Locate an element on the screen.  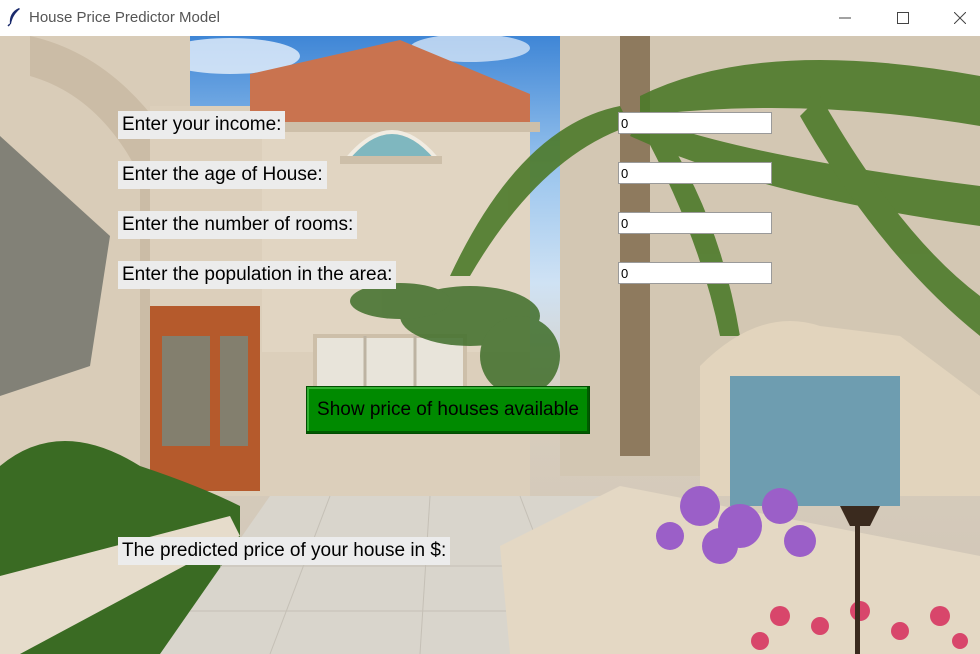
house-age-input is located at coordinates (695, 173).